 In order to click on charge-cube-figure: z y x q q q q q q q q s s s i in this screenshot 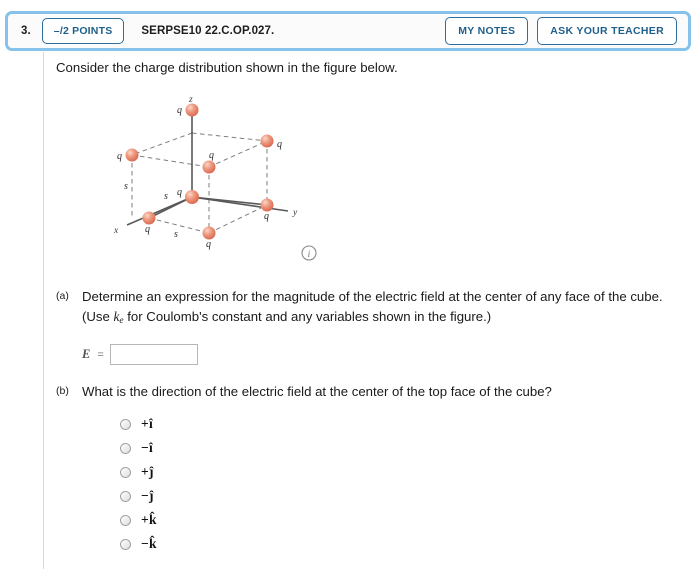, I will do `click(224, 177)`.